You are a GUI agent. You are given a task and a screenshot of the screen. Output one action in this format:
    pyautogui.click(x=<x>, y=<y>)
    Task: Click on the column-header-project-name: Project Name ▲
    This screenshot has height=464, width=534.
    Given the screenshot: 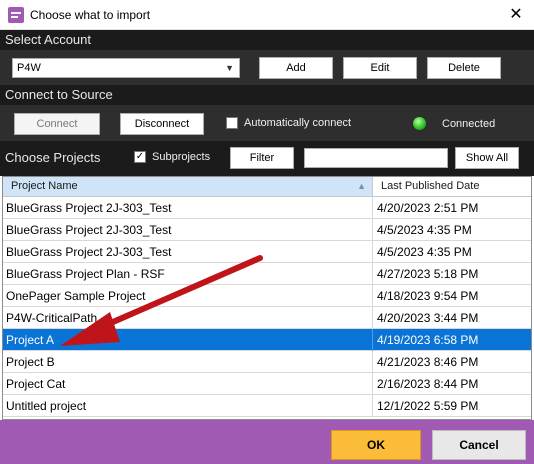 What is the action you would take?
    pyautogui.click(x=188, y=186)
    